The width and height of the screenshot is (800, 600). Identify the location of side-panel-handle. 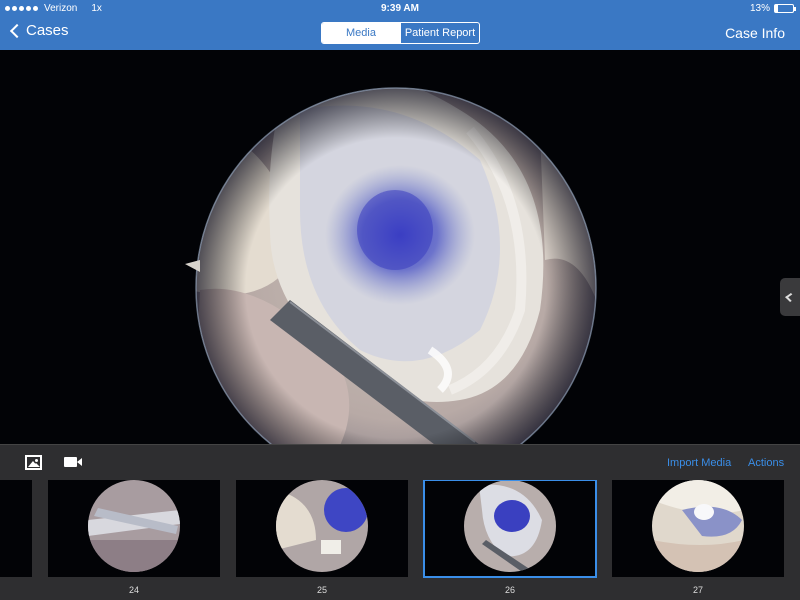
(790, 297).